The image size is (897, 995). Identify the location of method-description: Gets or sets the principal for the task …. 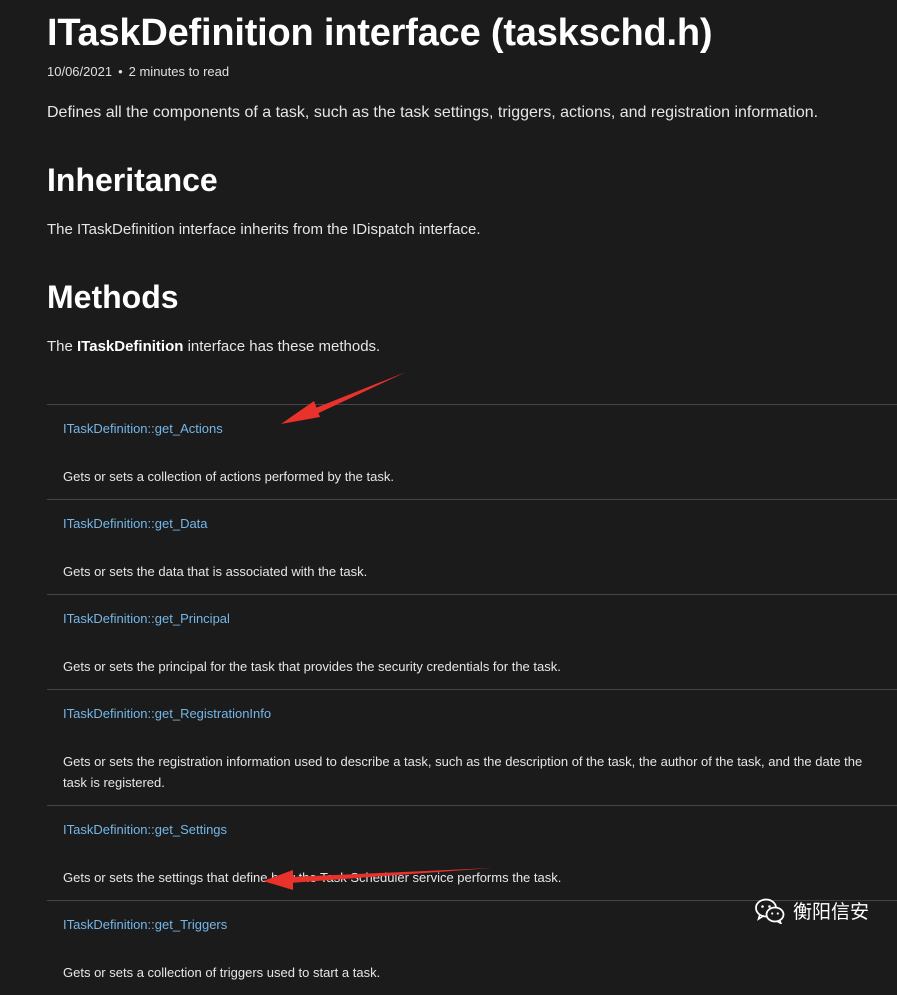
(472, 666).